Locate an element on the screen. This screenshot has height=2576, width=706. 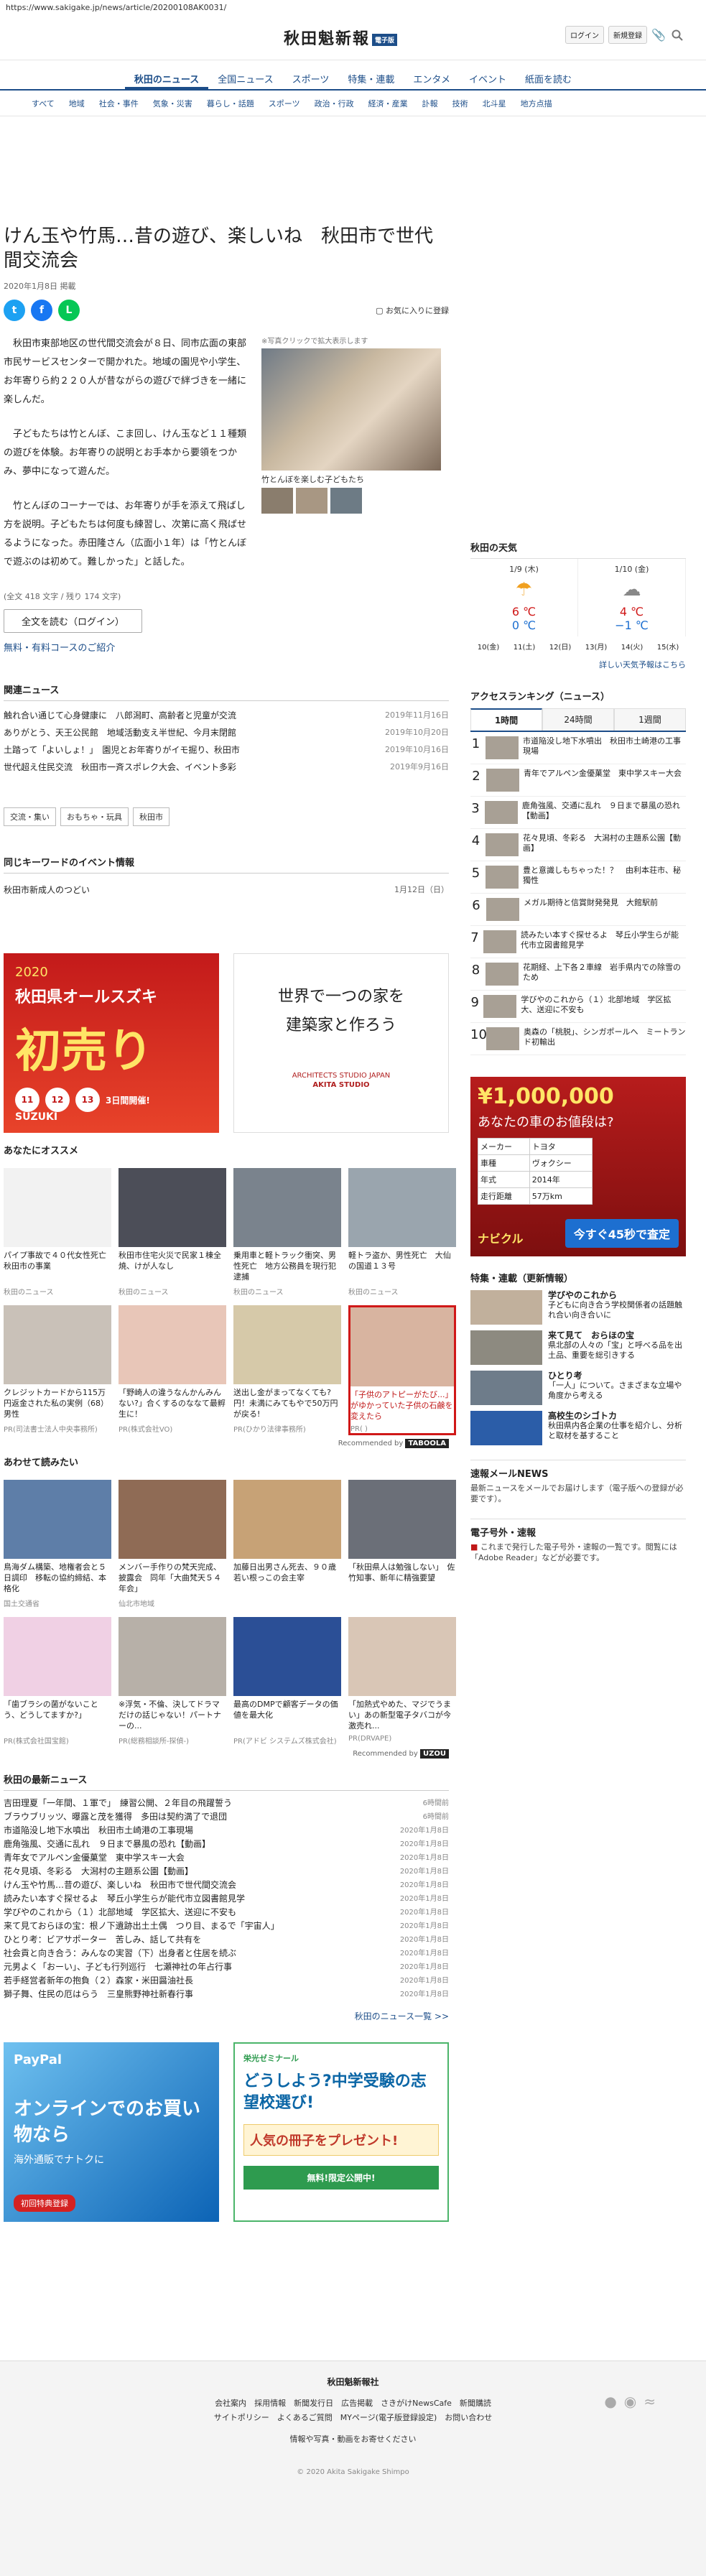
list-item: ブラウブリッツ、曝露と茂を獲得 多田は契約満了で退団 6時間前 is located at coordinates (227, 1817).